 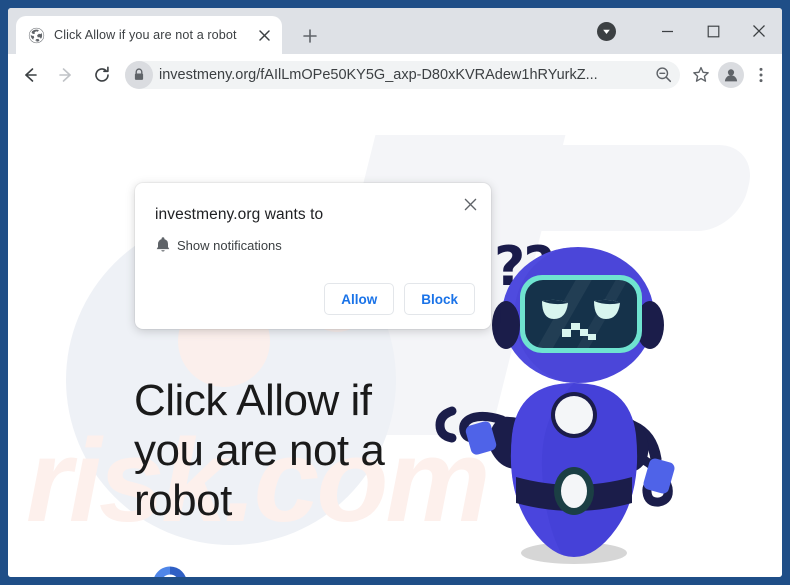 What do you see at coordinates (229, 245) in the screenshot?
I see `permission-label: Show notifications` at bounding box center [229, 245].